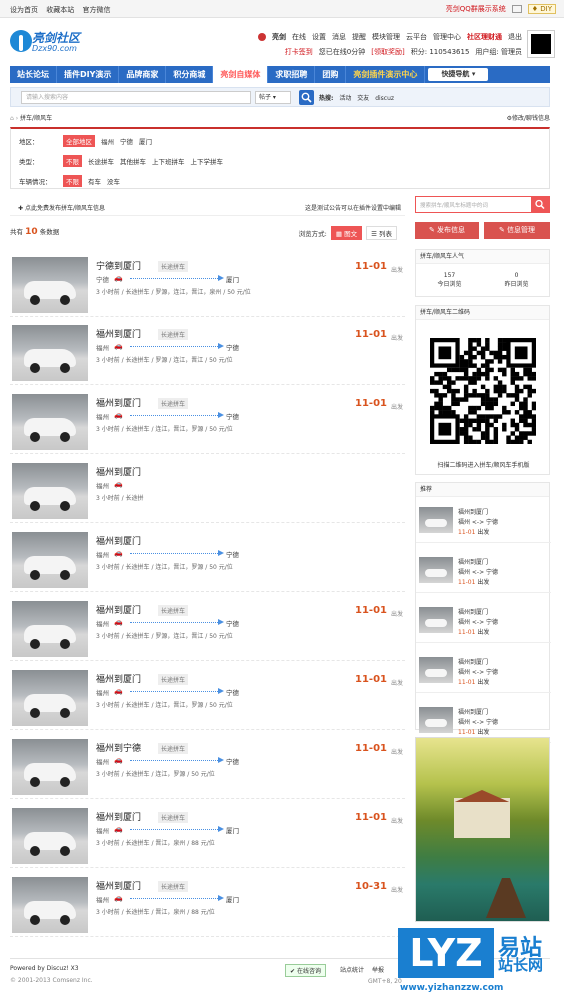 Image resolution: width=564 pixels, height=1006 pixels. What do you see at coordinates (113, 181) in the screenshot?
I see `filter-car-option: 没车` at bounding box center [113, 181].